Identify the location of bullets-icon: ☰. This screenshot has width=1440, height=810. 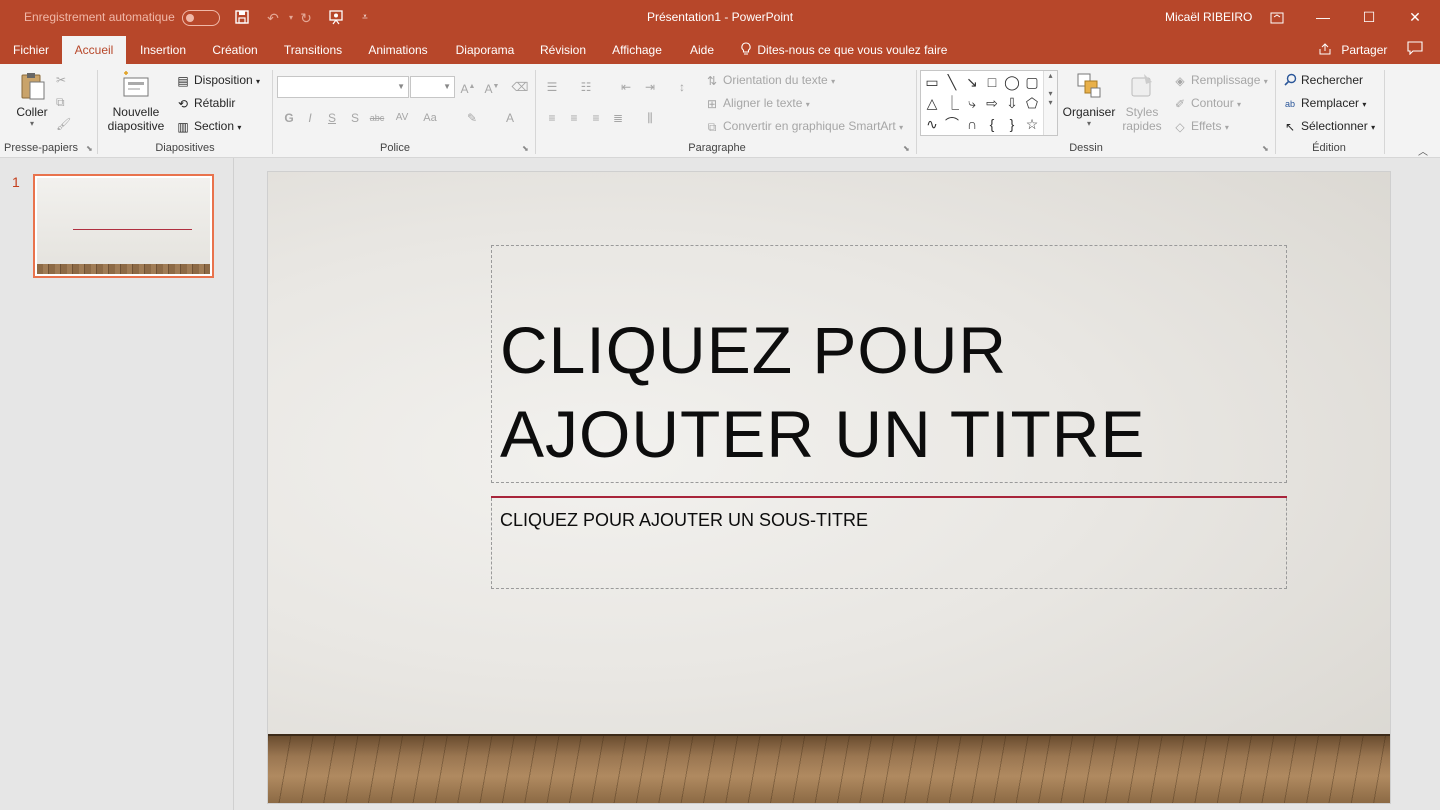
(552, 87).